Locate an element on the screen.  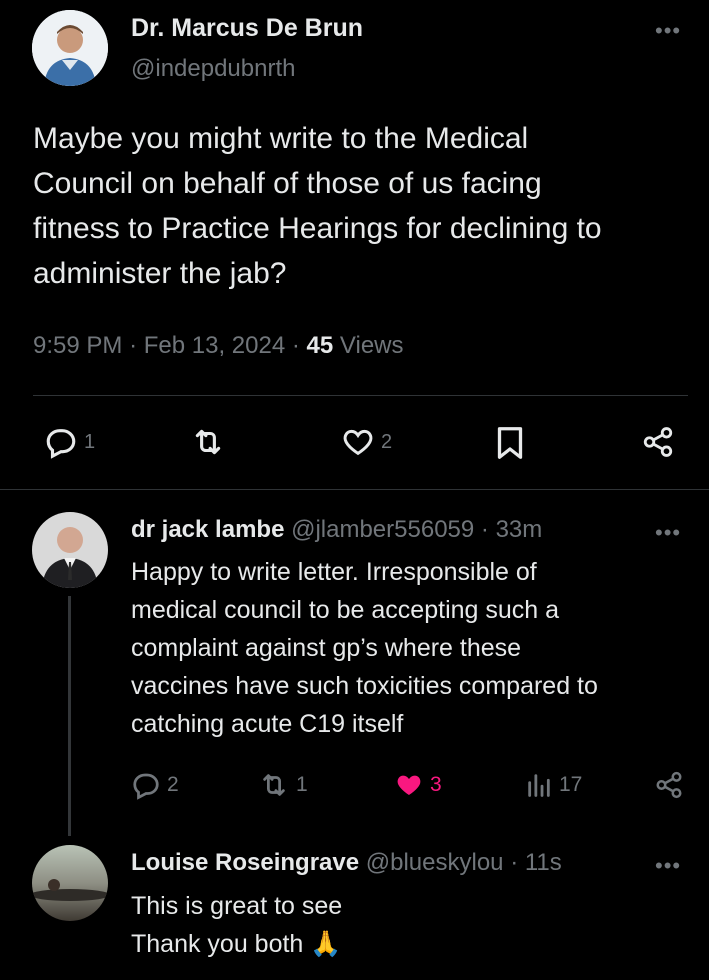
reply-text: This is great to see Thank you both 🙏 is located at coordinates (236, 925).